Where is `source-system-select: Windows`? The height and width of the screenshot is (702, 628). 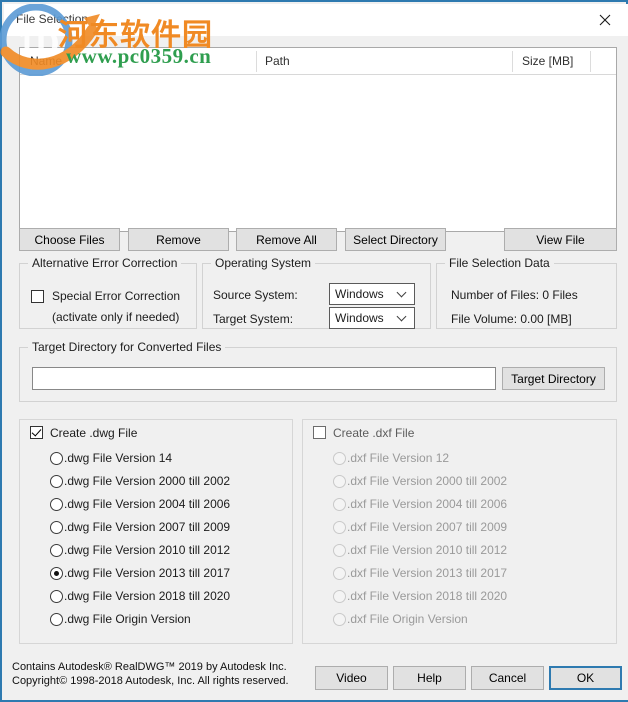 source-system-select: Windows is located at coordinates (372, 294).